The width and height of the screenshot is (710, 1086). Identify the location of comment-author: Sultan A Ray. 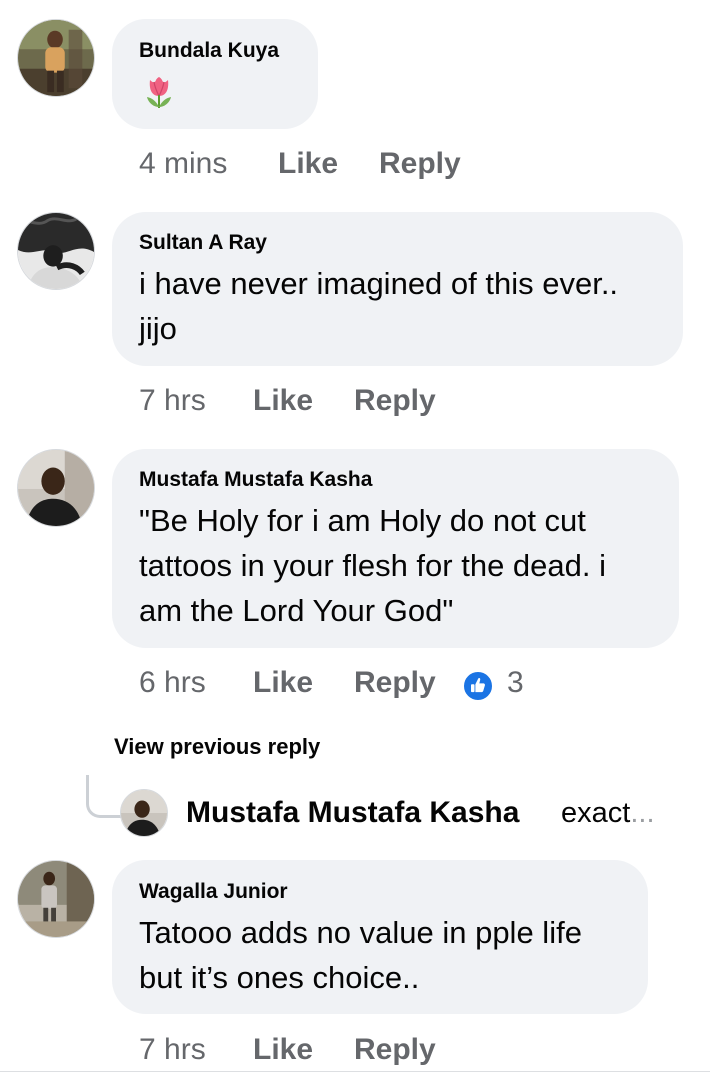
(203, 243).